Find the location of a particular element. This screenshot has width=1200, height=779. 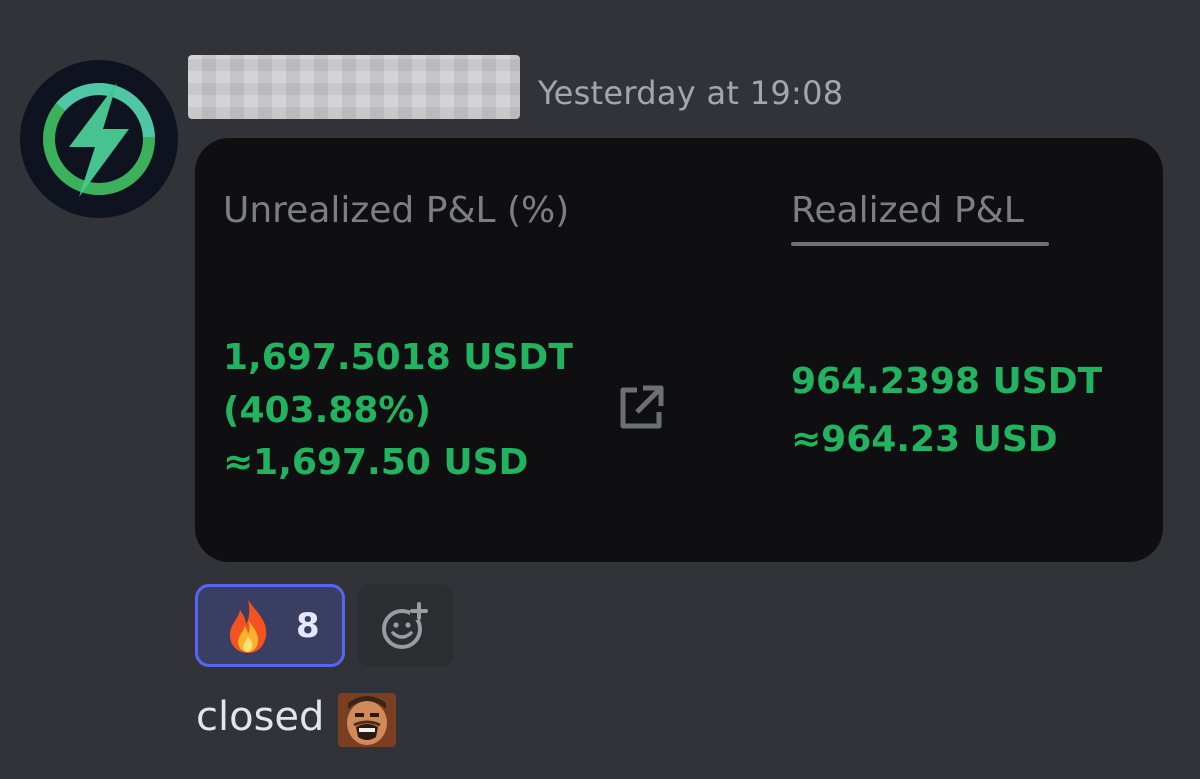

message-text: closed is located at coordinates (260, 717).